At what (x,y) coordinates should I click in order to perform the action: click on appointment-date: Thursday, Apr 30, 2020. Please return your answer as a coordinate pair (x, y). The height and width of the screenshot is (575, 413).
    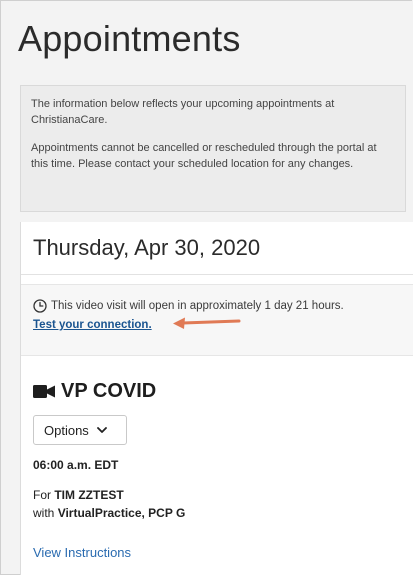
    Looking at the image, I should click on (147, 247).